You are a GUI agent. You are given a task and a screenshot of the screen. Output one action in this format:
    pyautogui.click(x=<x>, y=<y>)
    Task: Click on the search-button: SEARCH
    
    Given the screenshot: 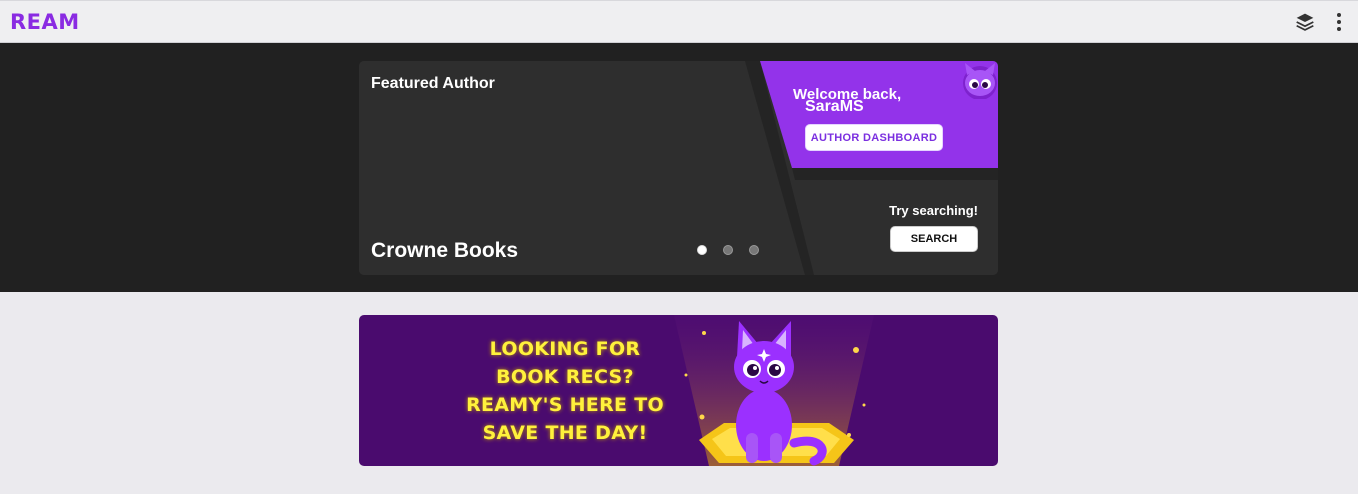 What is the action you would take?
    pyautogui.click(x=934, y=239)
    